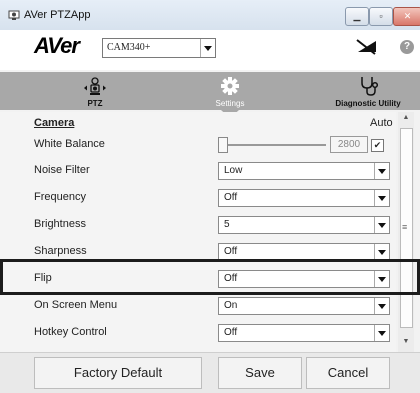 The width and height of the screenshot is (420, 393). I want to click on noise-filter-select: Low, so click(304, 171).